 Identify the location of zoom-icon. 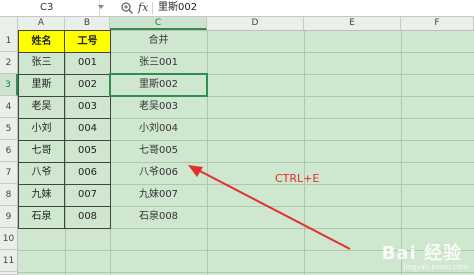
(127, 8).